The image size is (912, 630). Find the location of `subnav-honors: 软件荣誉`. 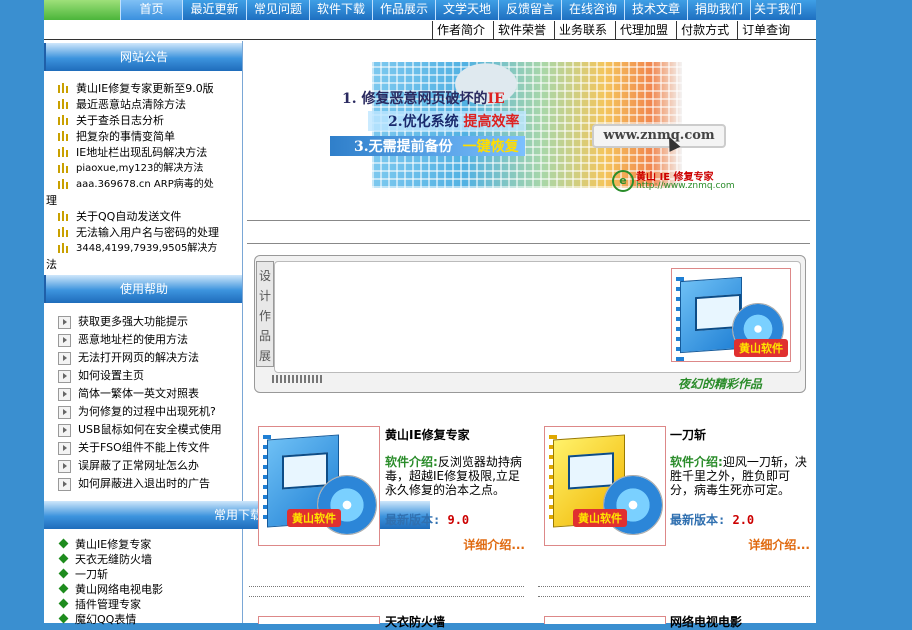

subnav-honors: 软件荣誉 is located at coordinates (521, 30).